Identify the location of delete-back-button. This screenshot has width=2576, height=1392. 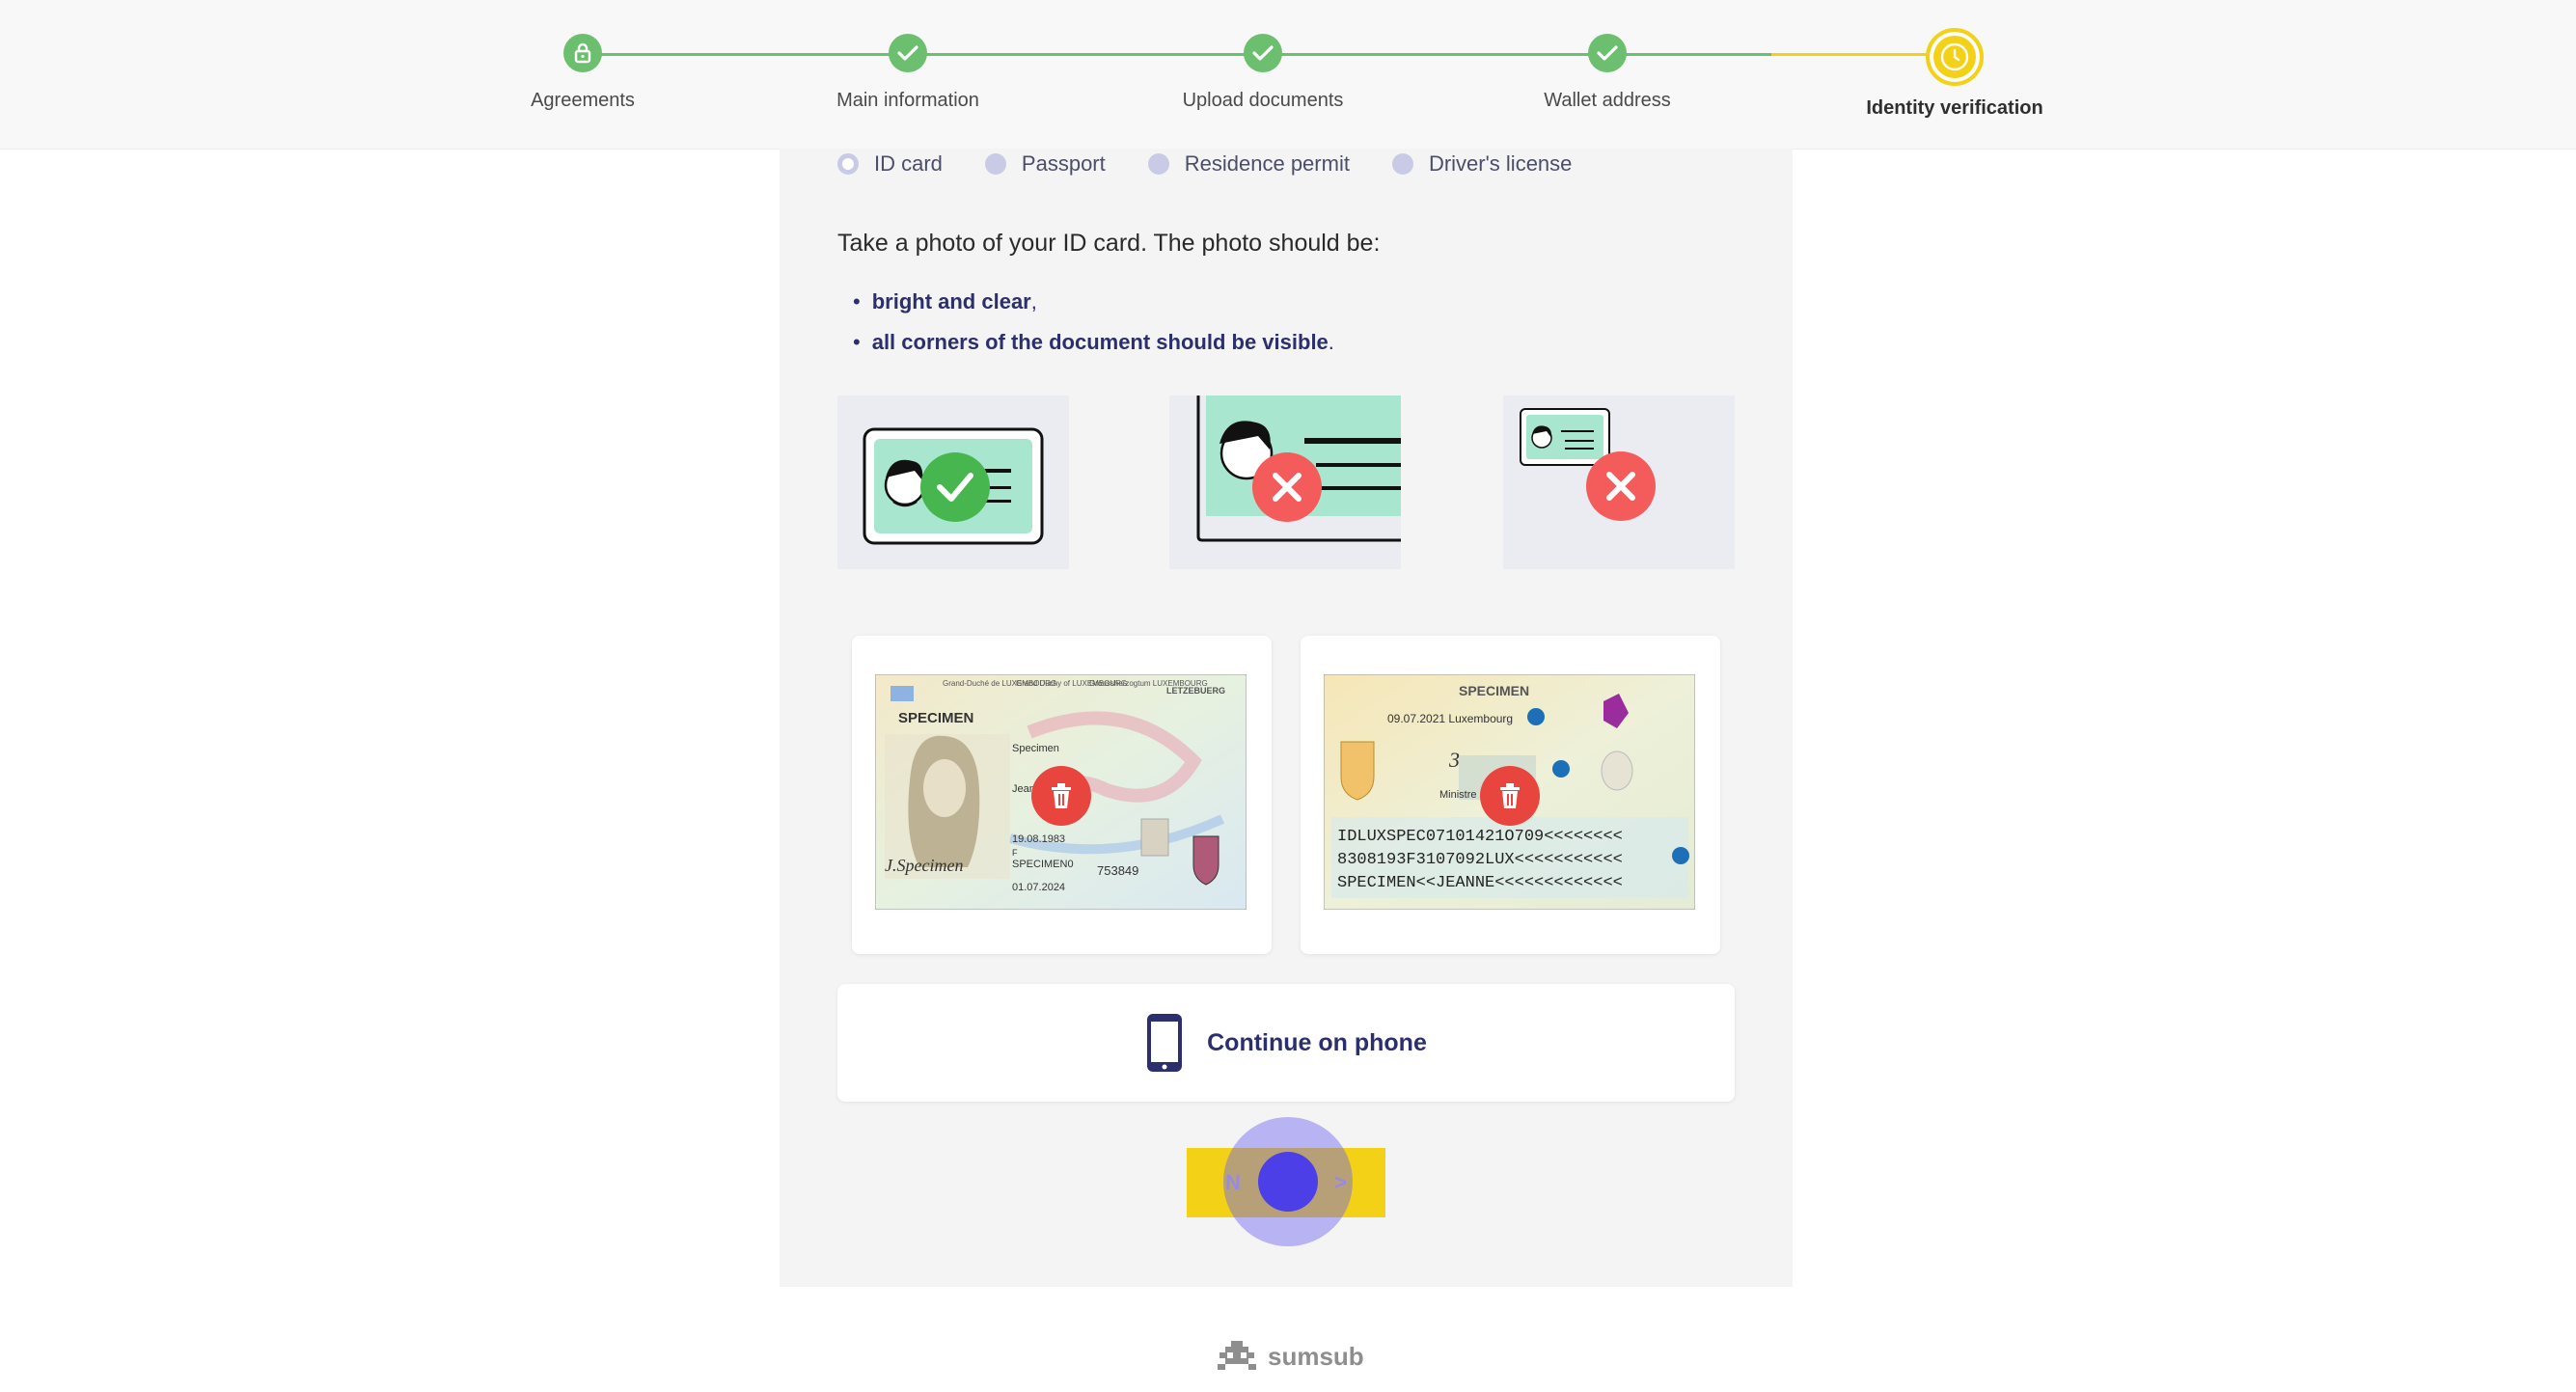
(1510, 796).